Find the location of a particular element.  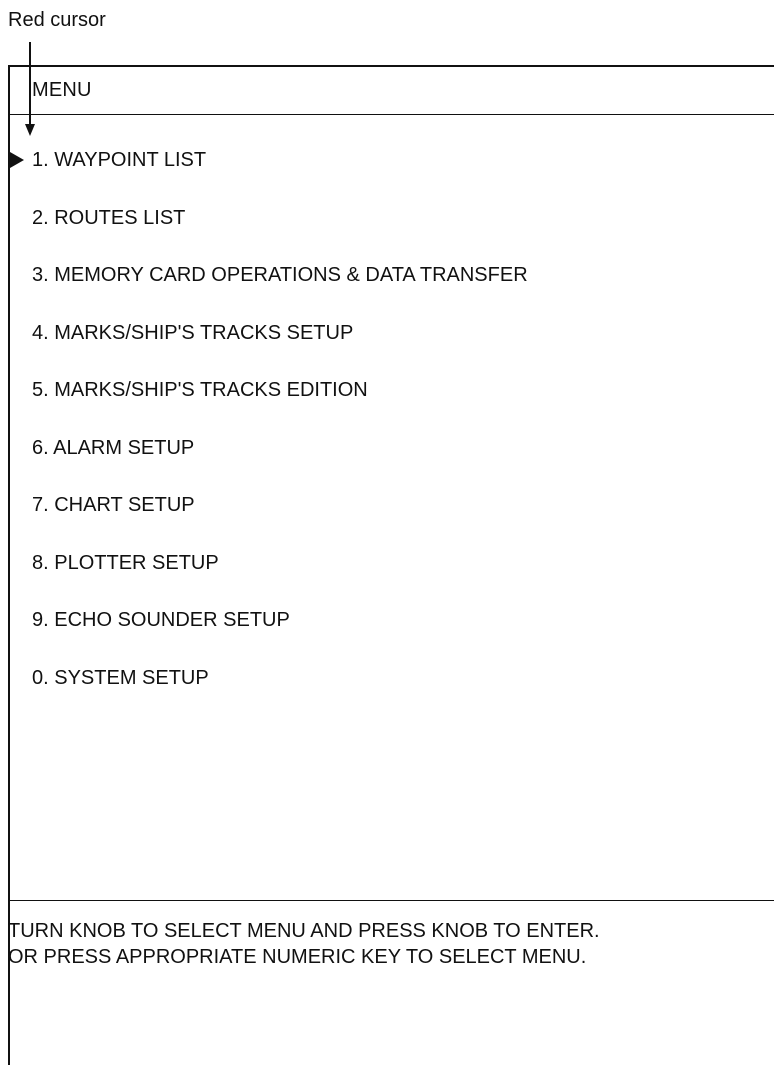

menu-item-chart-setup: 7. CHART SETUP is located at coordinates (390, 521).